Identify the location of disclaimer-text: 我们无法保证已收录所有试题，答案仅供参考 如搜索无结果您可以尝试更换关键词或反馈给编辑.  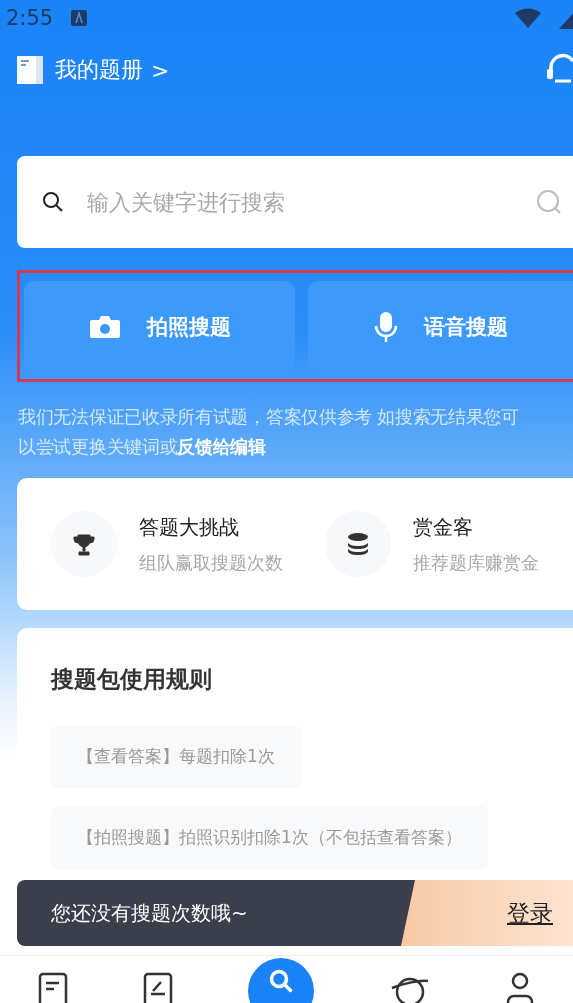
(269, 432).